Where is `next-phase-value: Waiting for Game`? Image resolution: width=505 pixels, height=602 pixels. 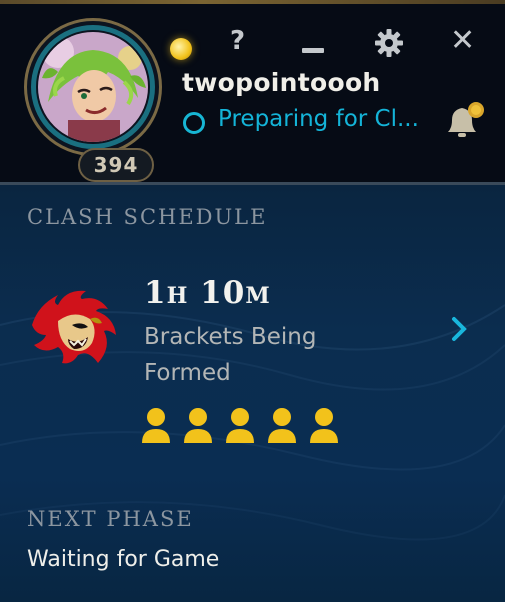 next-phase-value: Waiting for Game is located at coordinates (123, 559).